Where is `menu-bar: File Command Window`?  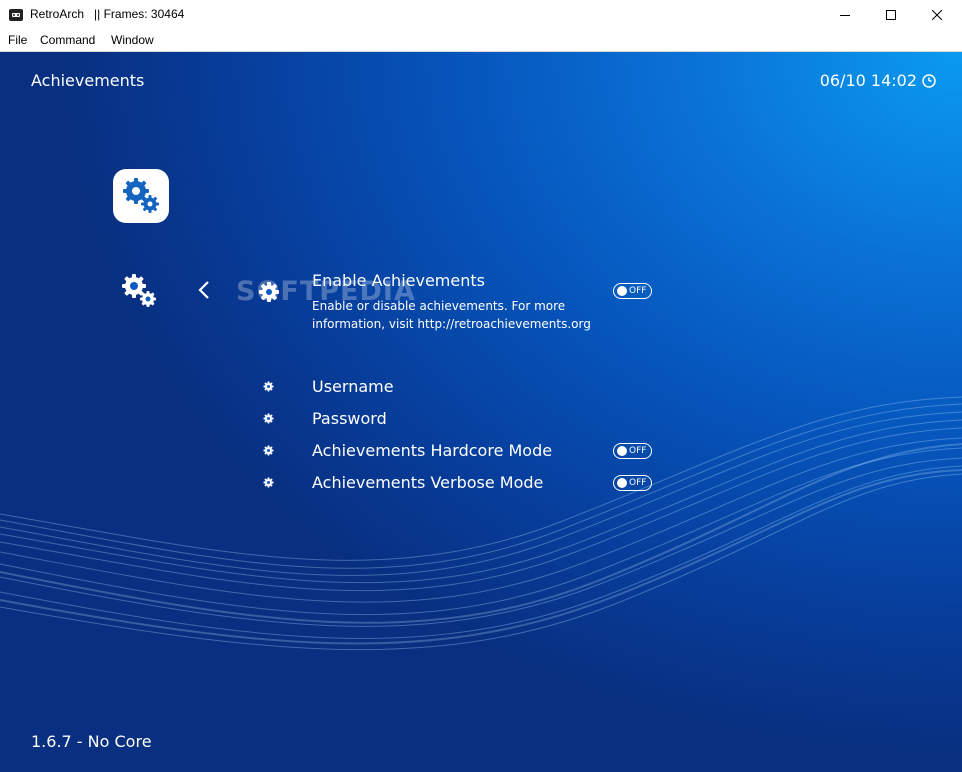
menu-bar: File Command Window is located at coordinates (481, 41).